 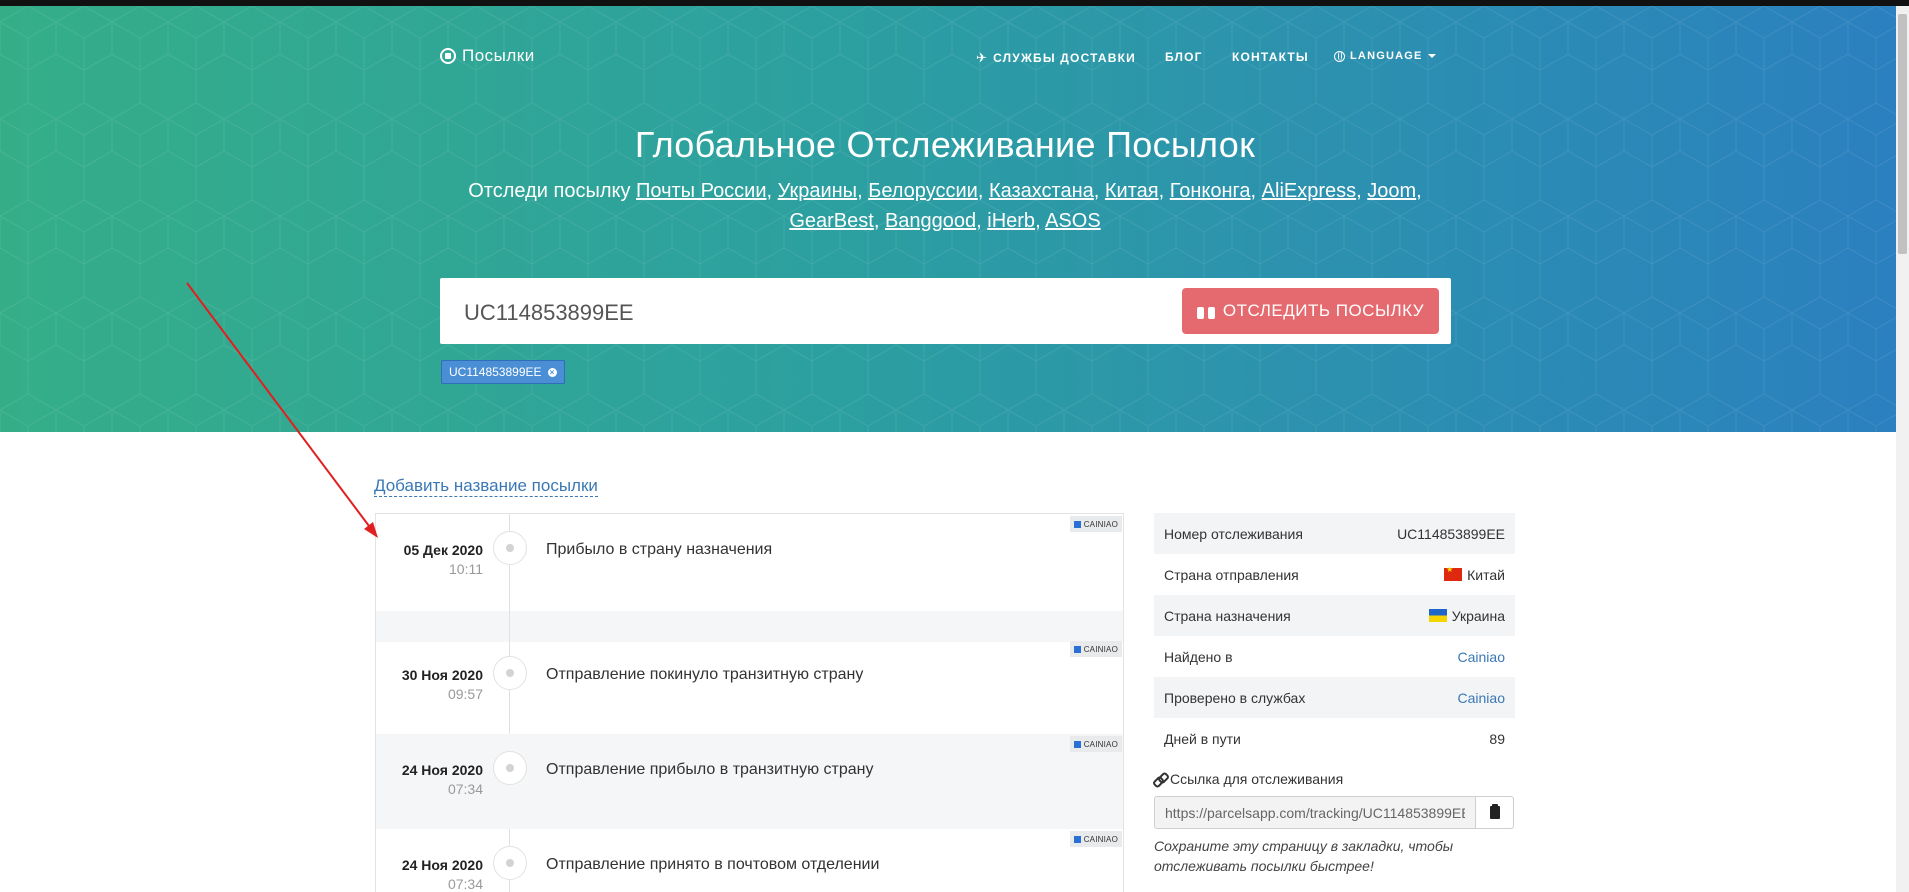 What do you see at coordinates (1902, 134) in the screenshot?
I see `scrollbar-thumb` at bounding box center [1902, 134].